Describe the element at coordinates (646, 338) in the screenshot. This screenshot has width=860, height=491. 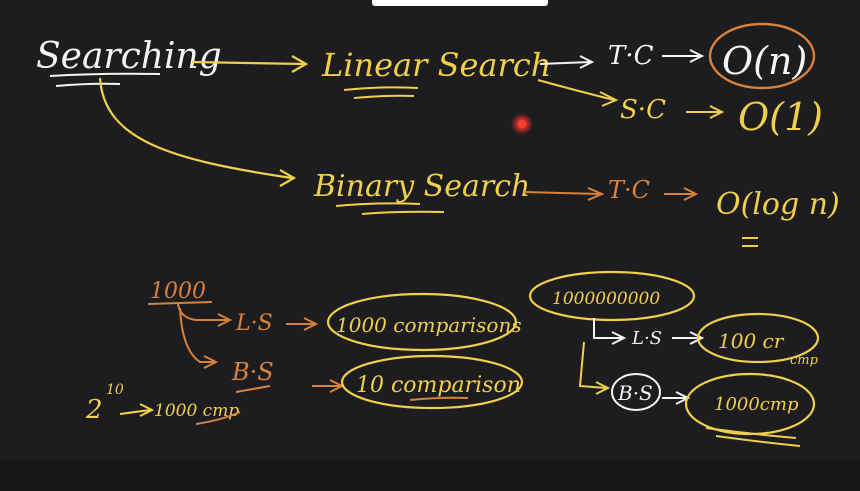
I see `large-ls-label: L·S` at that location.